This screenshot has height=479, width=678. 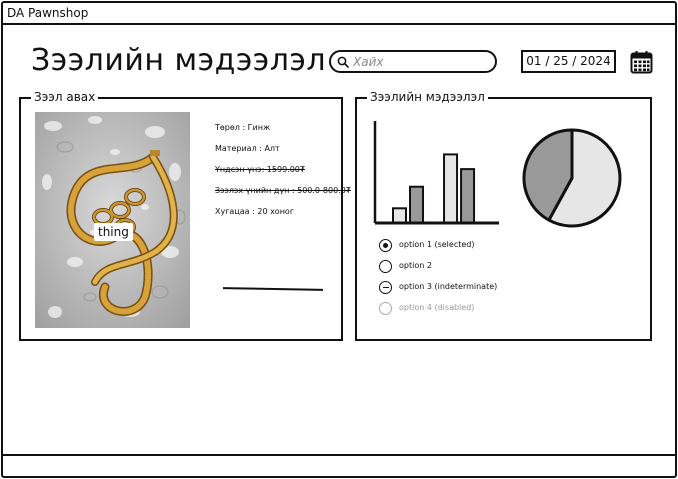 What do you see at coordinates (437, 307) in the screenshot?
I see `radio-label: option 4 (disabled)` at bounding box center [437, 307].